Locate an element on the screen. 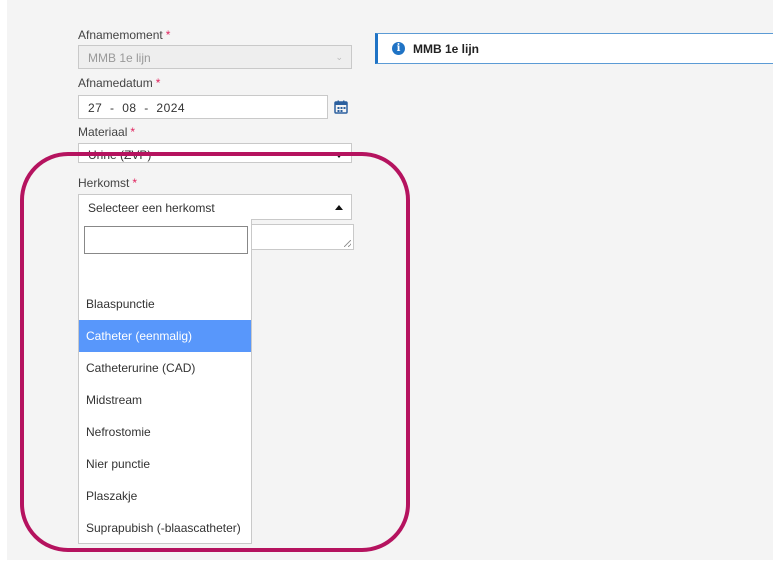 This screenshot has height=573, width=773. materiaal-select: Urine (ZVP) is located at coordinates (215, 153).